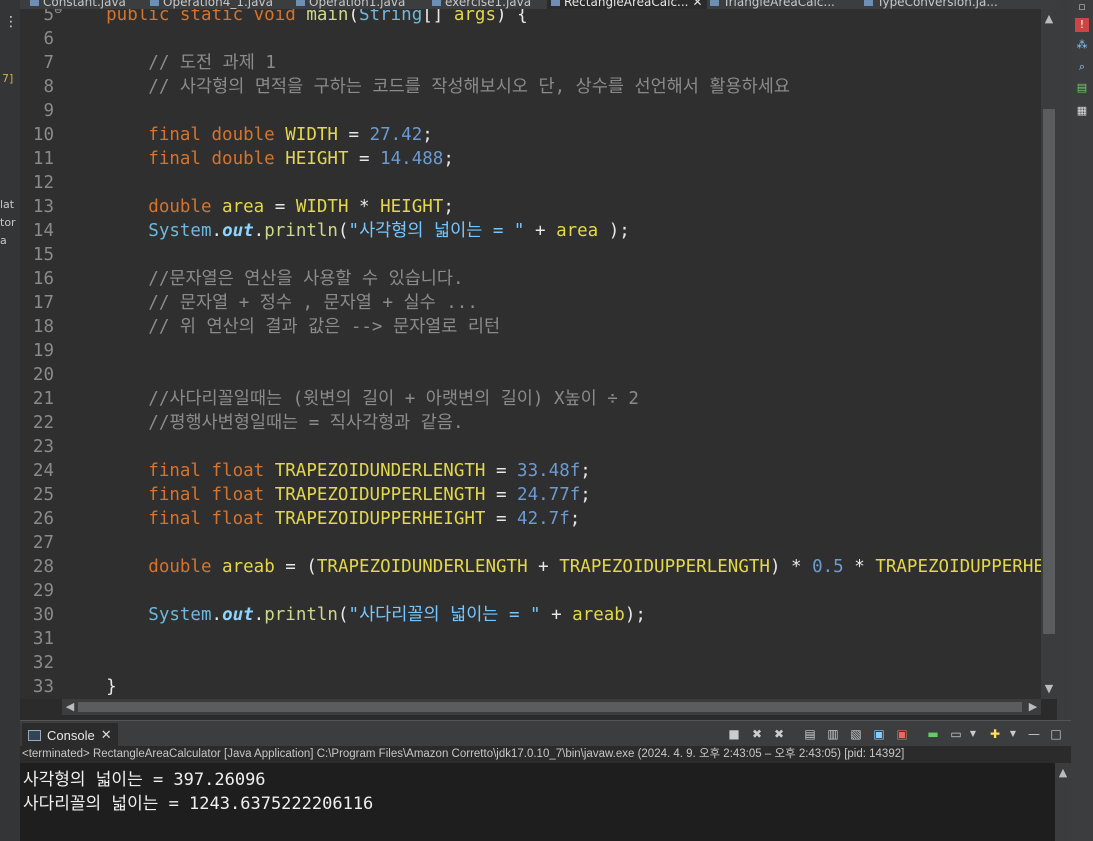 Image resolution: width=1093 pixels, height=841 pixels. I want to click on left-fragment: a, so click(3, 240).